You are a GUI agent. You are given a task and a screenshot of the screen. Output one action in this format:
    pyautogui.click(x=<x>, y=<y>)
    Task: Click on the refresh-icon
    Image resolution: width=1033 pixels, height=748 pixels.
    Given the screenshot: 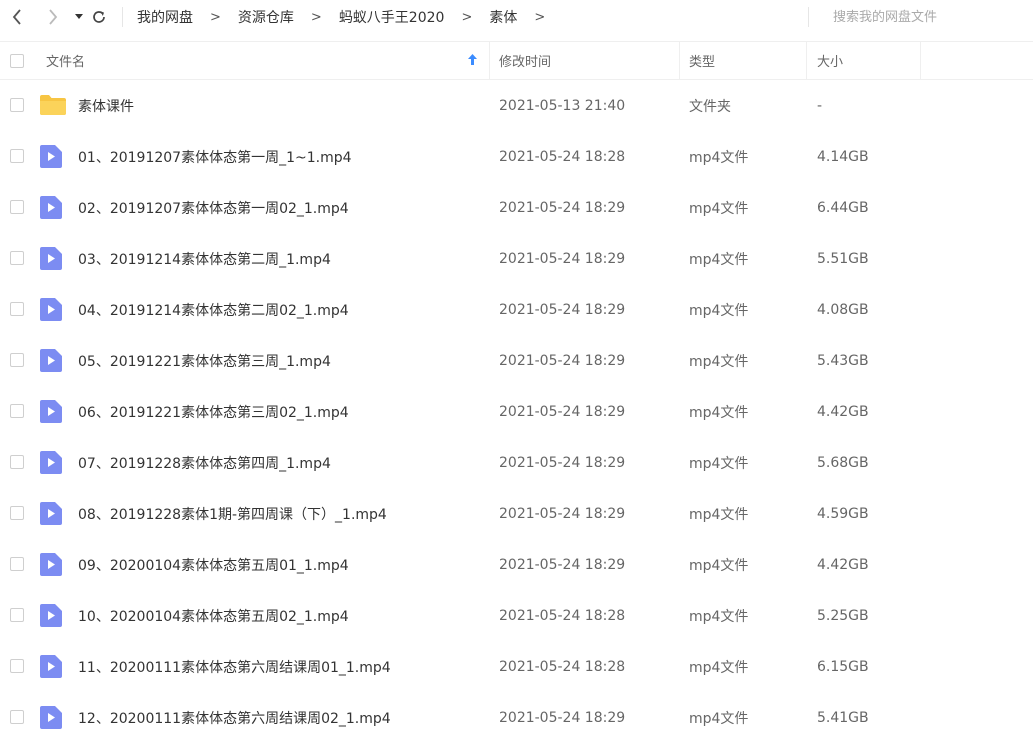 What is the action you would take?
    pyautogui.click(x=99, y=17)
    